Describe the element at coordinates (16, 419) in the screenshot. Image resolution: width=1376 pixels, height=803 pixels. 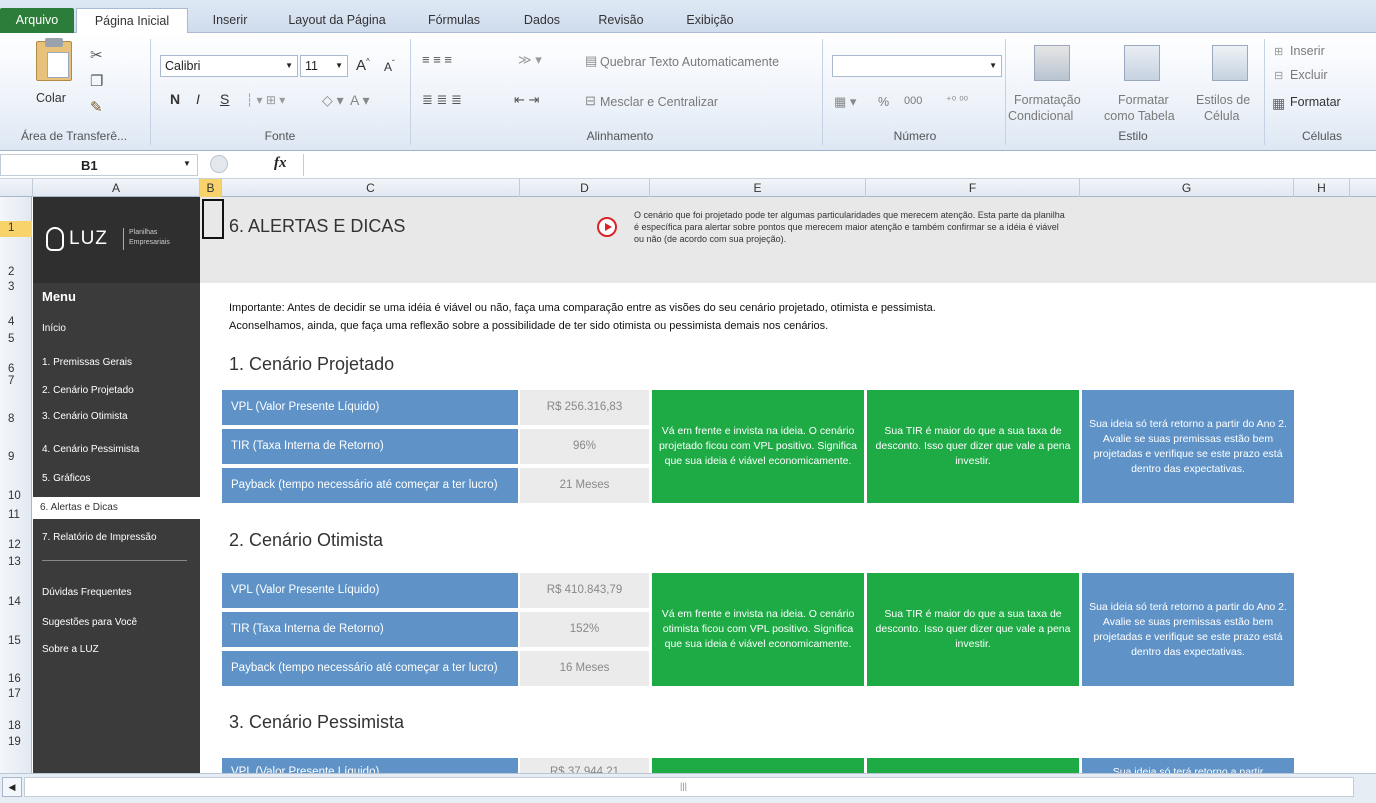
I see `row-header-8: 8` at that location.